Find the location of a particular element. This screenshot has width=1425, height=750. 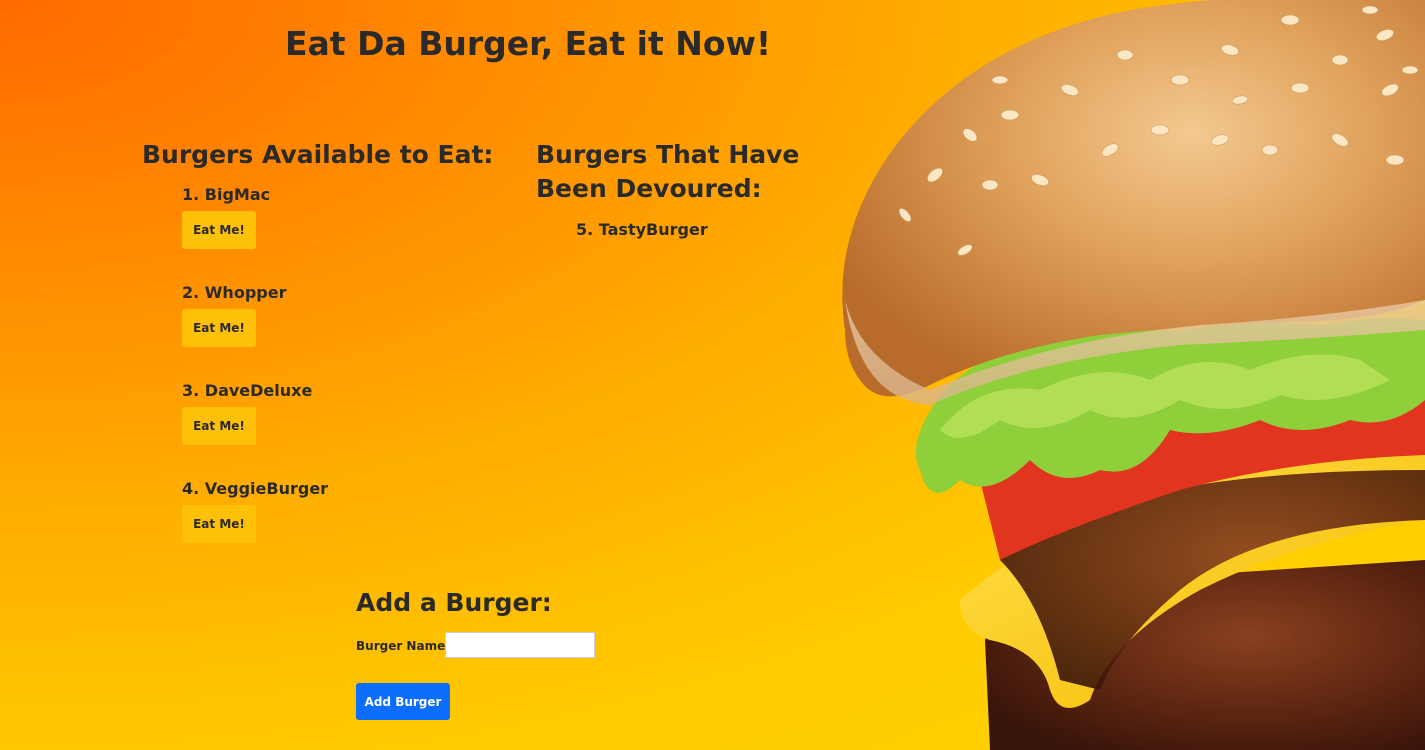

burger-name-input is located at coordinates (520, 645).